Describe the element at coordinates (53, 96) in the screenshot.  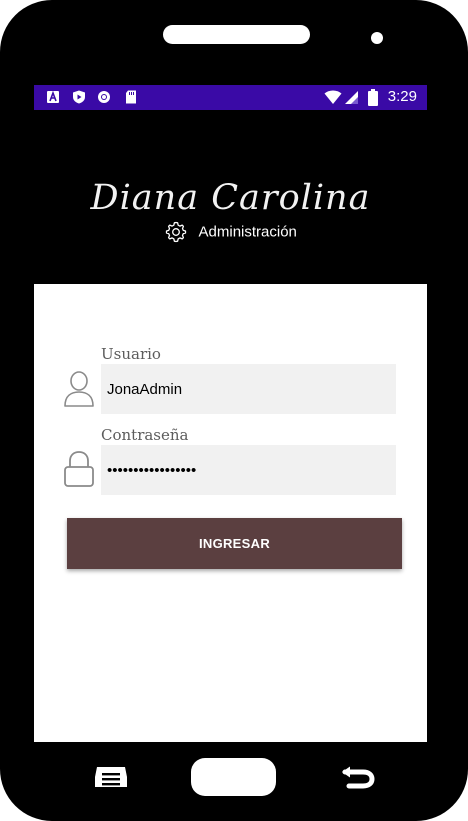
I see `font-a-icon` at that location.